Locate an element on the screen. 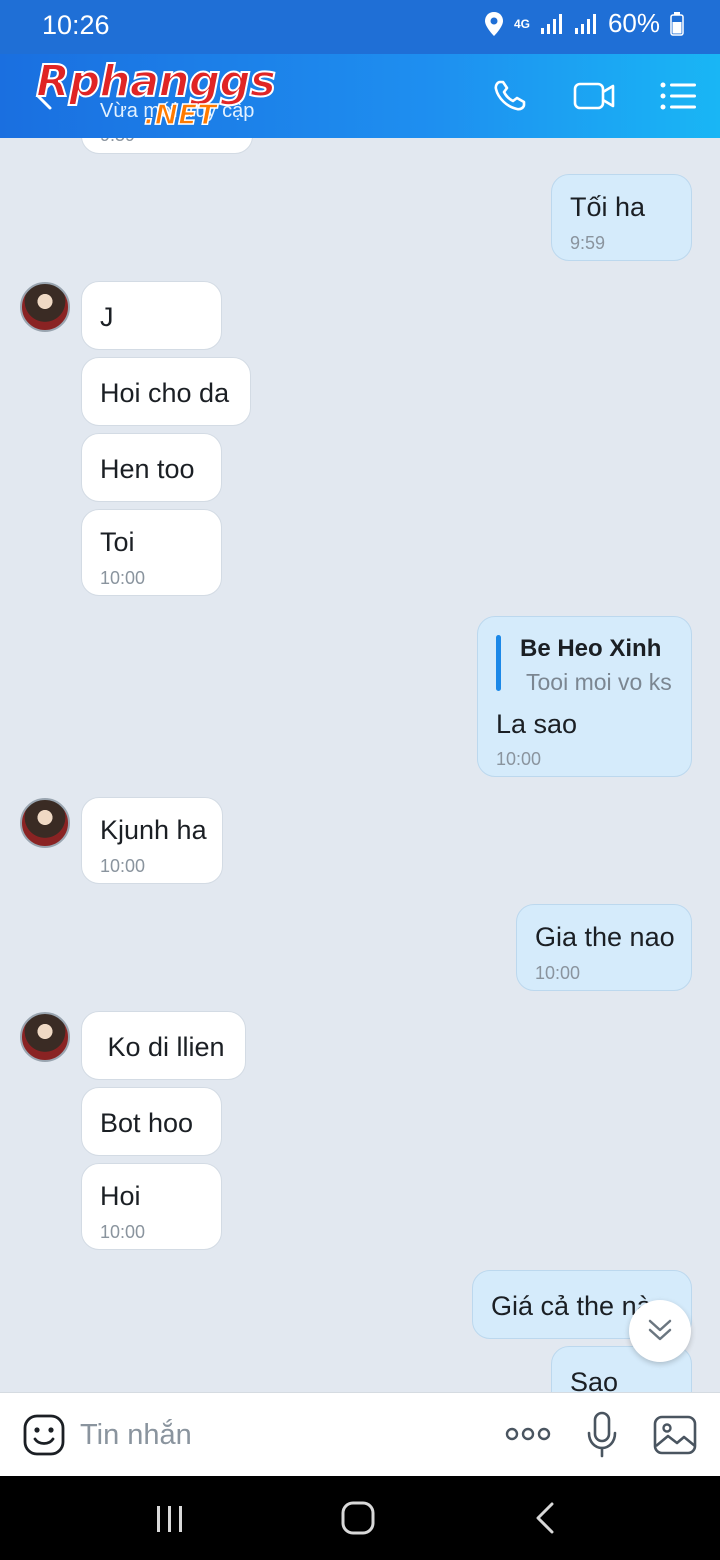 This screenshot has width=720, height=1560. message-text: Ko di llien is located at coordinates (162, 1047).